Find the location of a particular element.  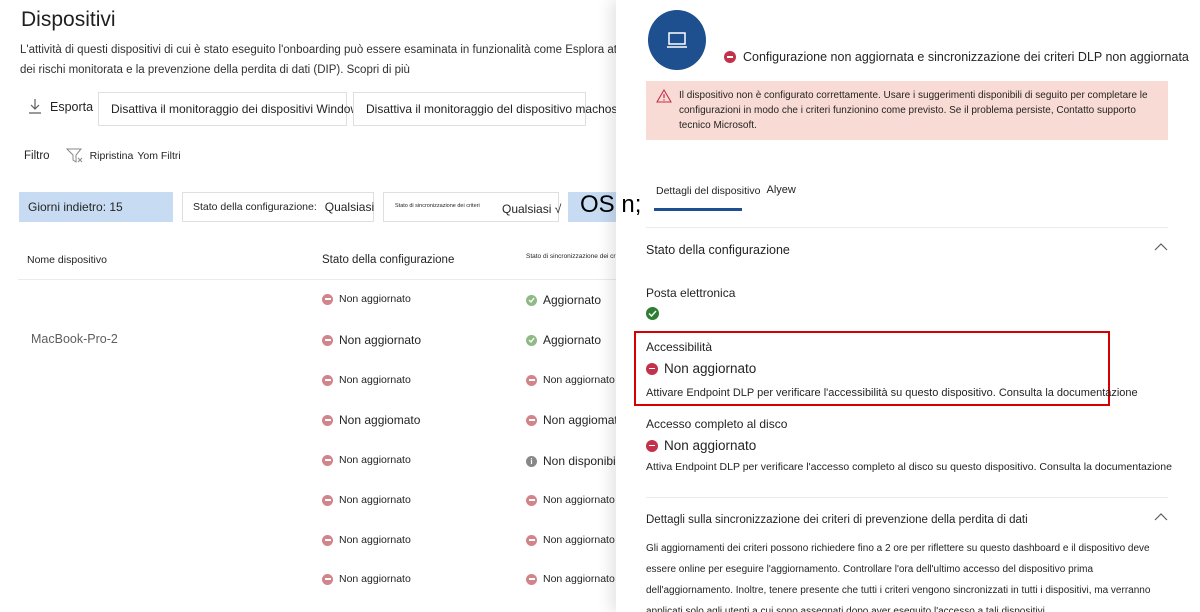

config-status-text: Non aggiomato is located at coordinates (380, 420).